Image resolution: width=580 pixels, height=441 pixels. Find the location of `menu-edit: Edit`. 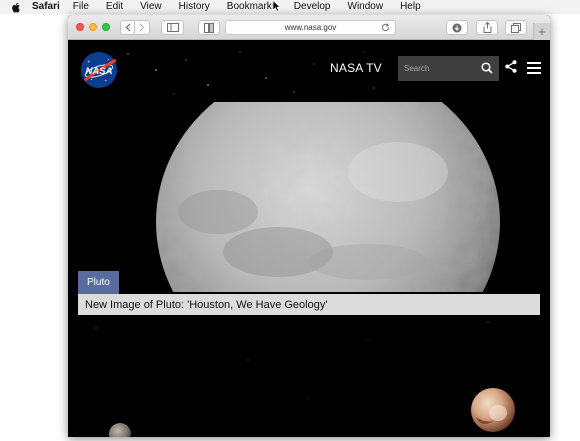

menu-edit: Edit is located at coordinates (114, 7).